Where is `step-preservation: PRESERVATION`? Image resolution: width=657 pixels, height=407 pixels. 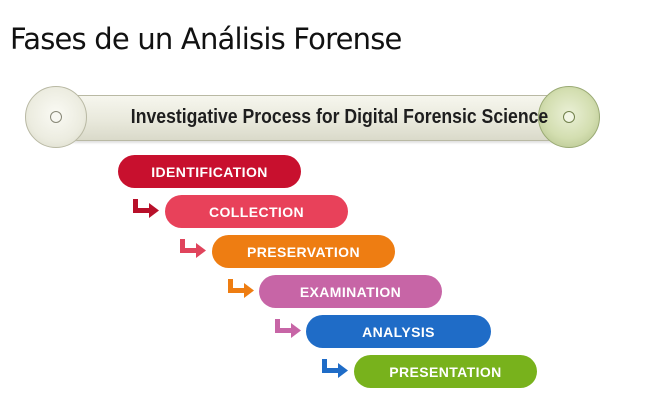 step-preservation: PRESERVATION is located at coordinates (303, 251).